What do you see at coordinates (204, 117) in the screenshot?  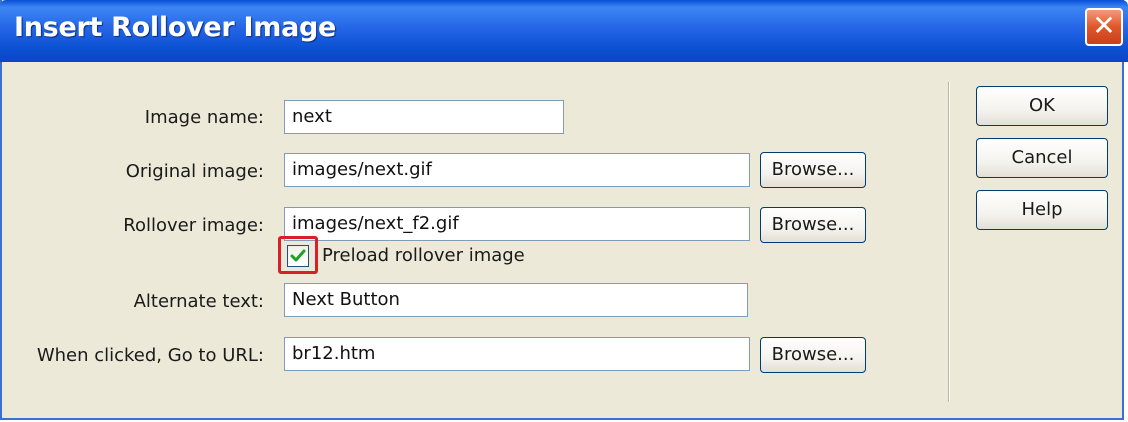 I see `image-name-label: Image name:` at bounding box center [204, 117].